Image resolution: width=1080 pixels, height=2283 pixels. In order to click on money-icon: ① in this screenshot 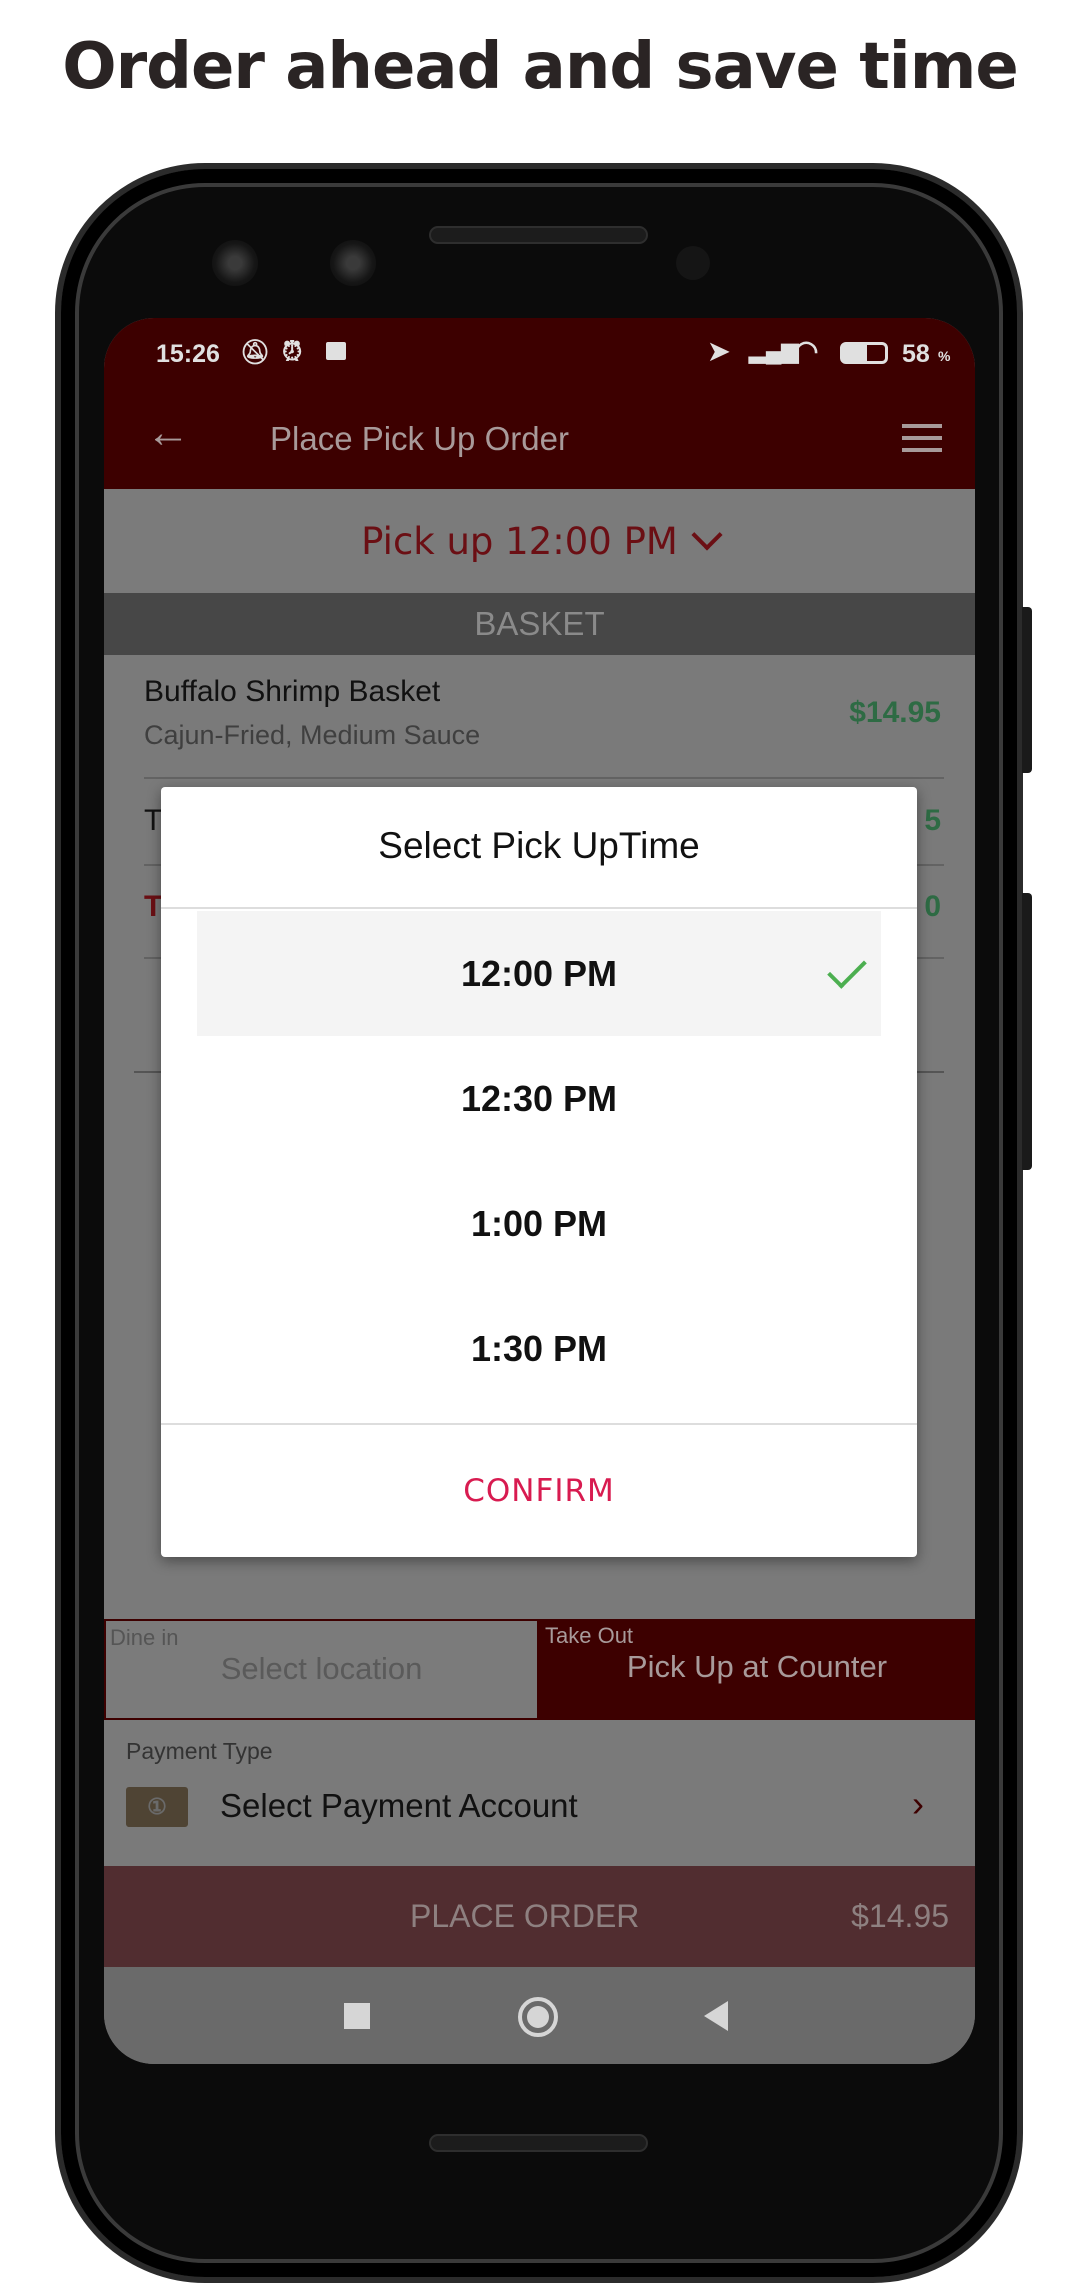, I will do `click(157, 1807)`.